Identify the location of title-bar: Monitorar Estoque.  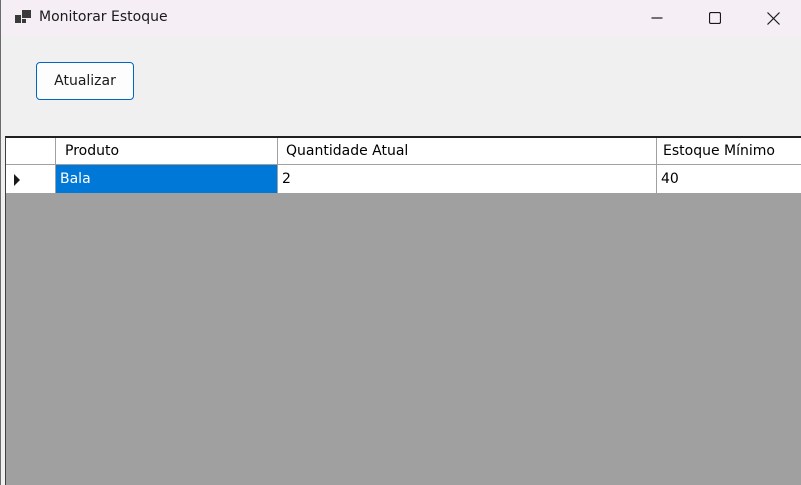
(401, 18).